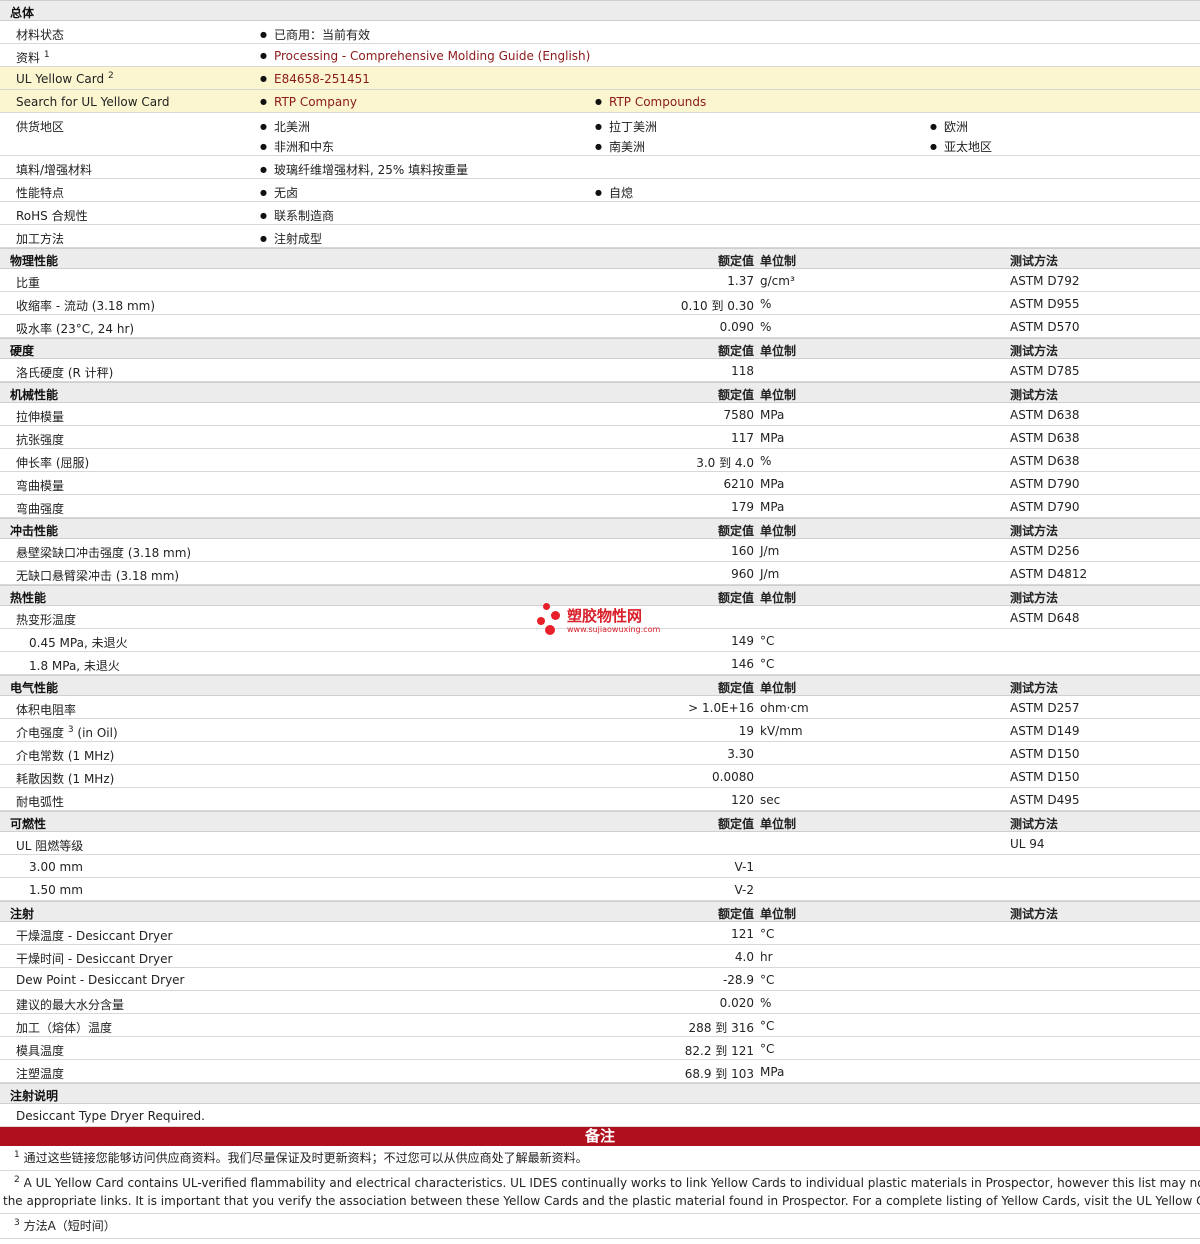  What do you see at coordinates (600, 1002) in the screenshot?
I see `property-row: 建议的最大水分含量 0.020%` at bounding box center [600, 1002].